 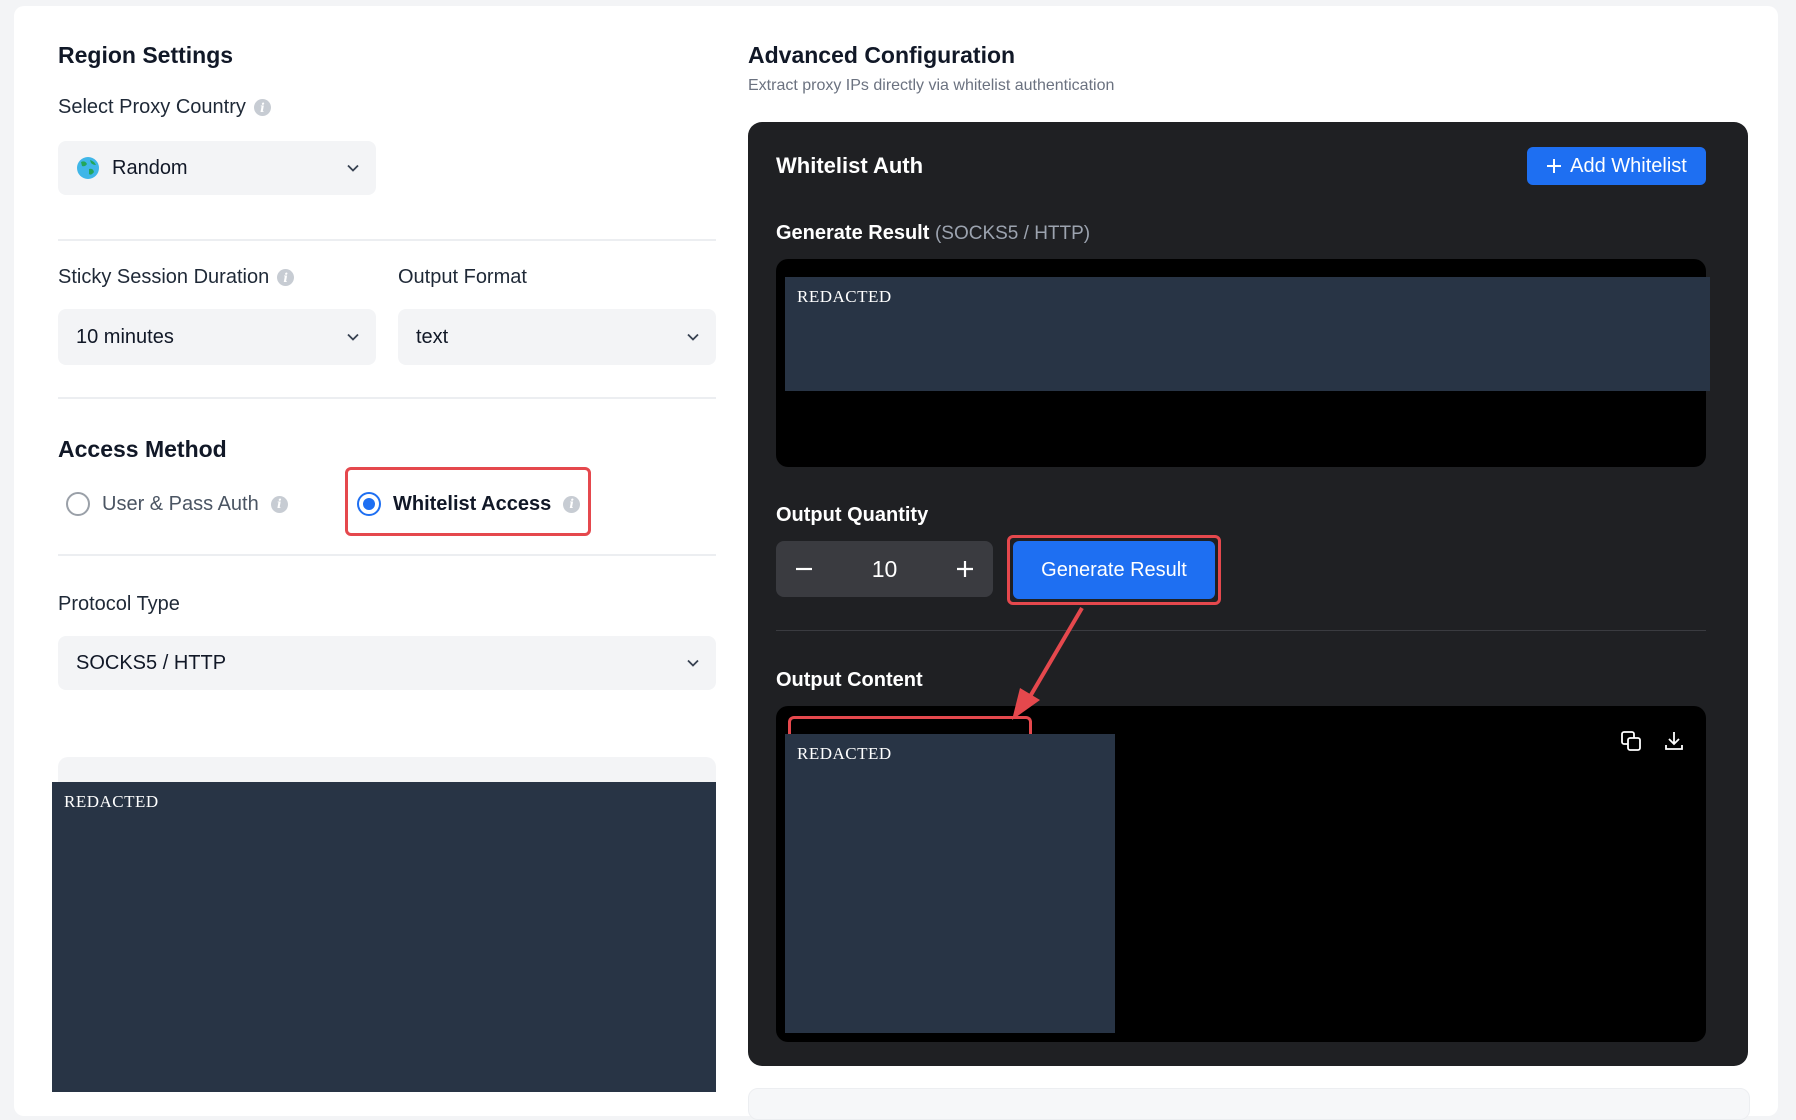 I want to click on output-quantity-label: Output Quantity, so click(x=852, y=515).